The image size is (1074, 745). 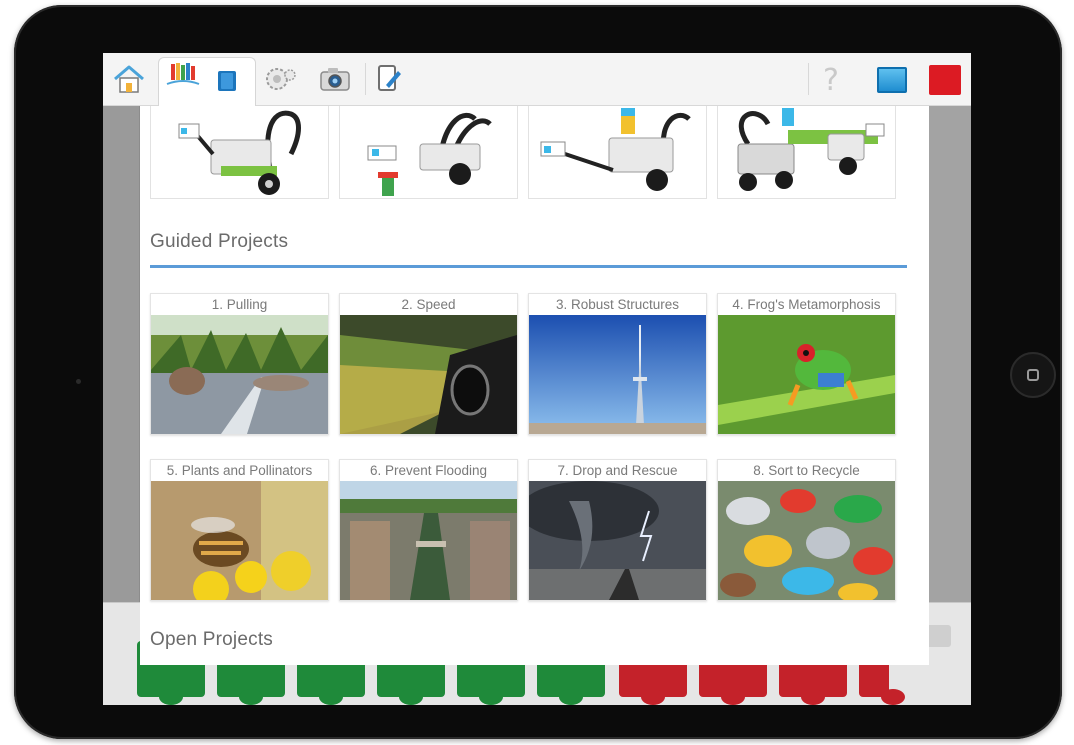 I want to click on project-card-label: 2. Speed, so click(x=428, y=304).